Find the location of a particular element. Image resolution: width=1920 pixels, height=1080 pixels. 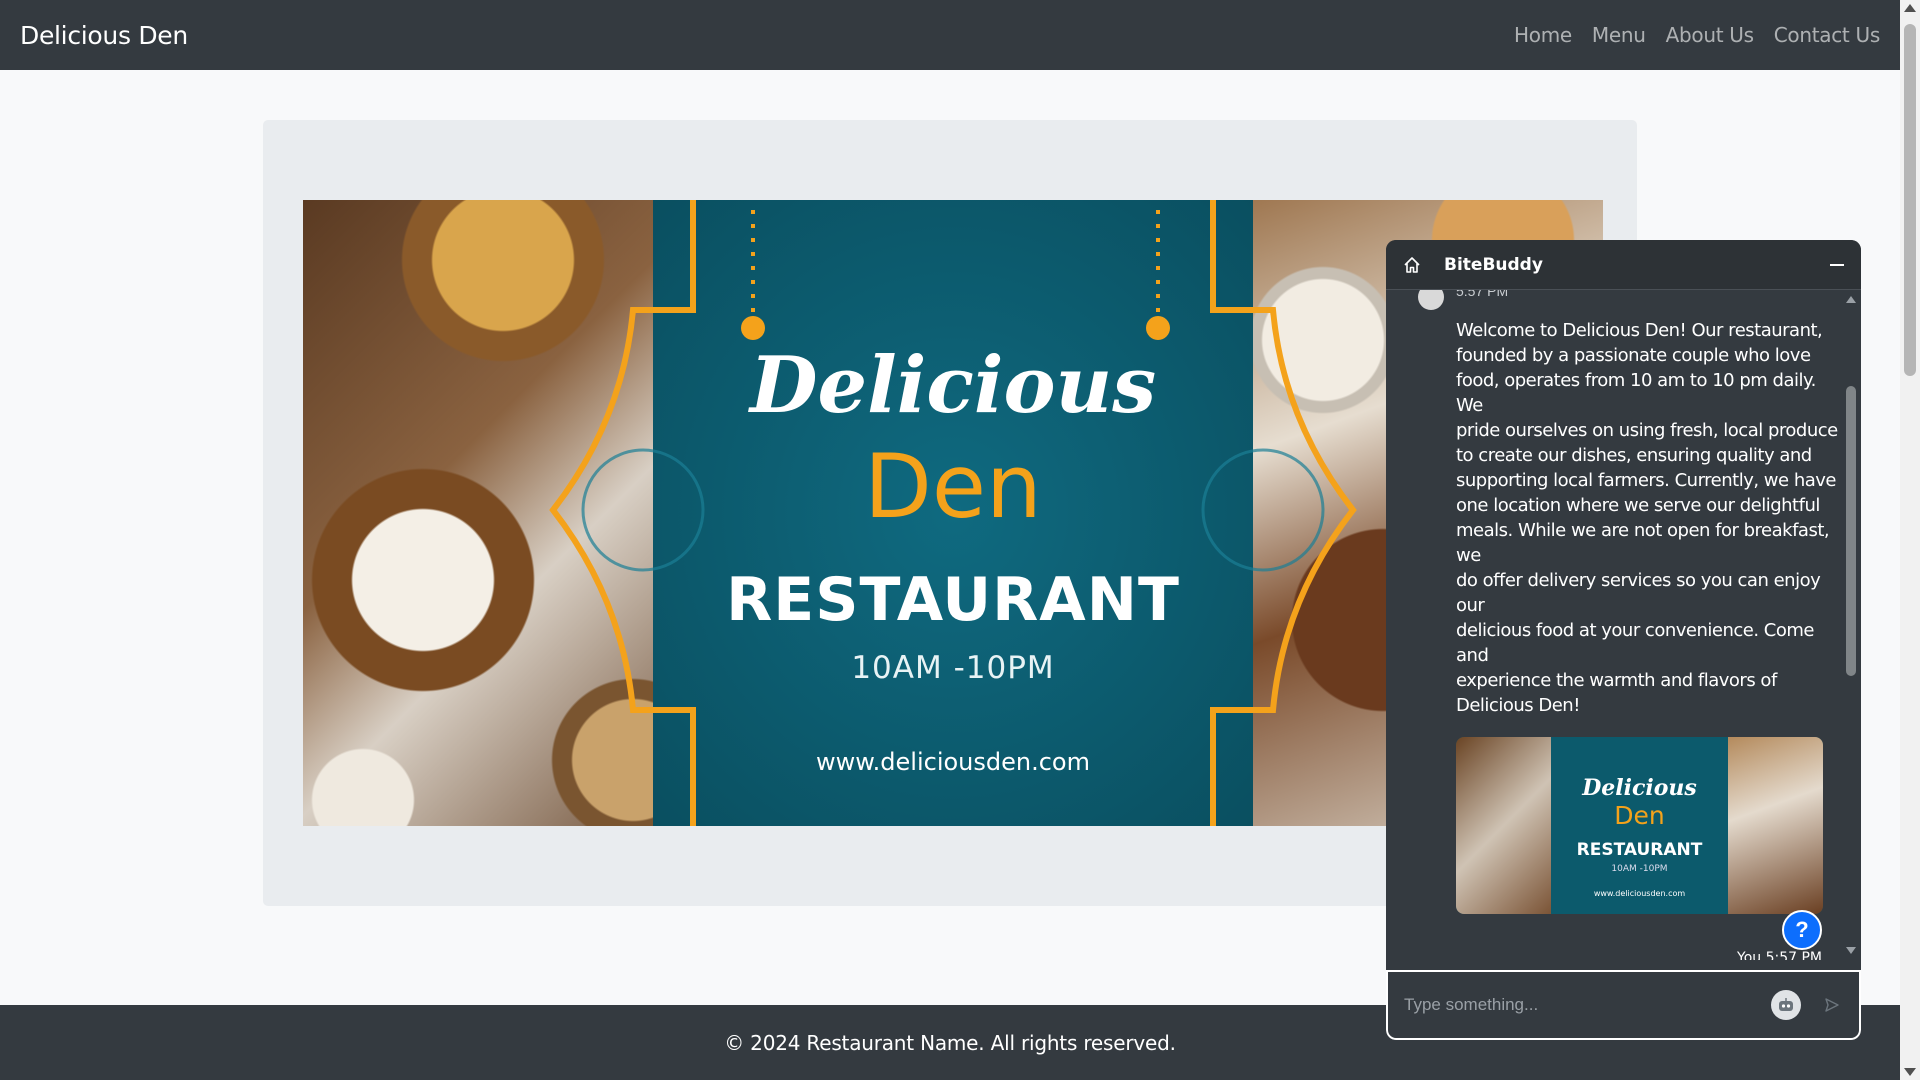

navbar-brand: Delicious Den is located at coordinates (104, 35).